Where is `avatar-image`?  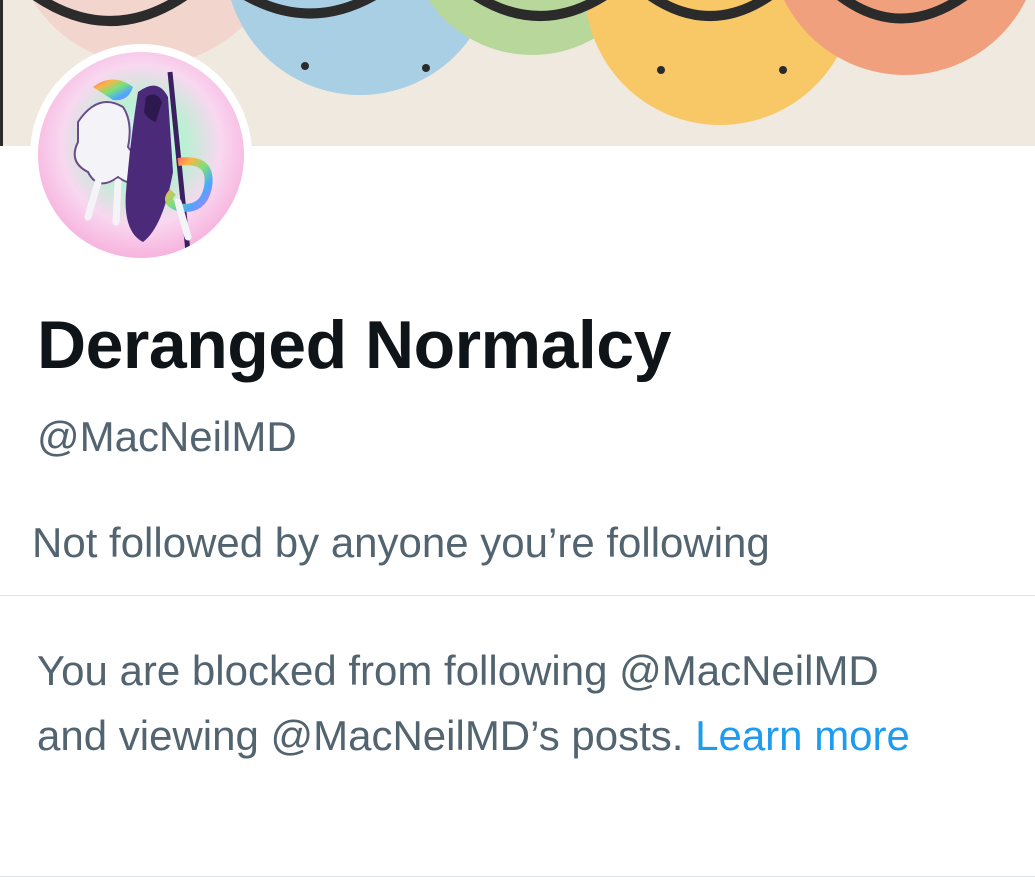
avatar-image is located at coordinates (141, 155).